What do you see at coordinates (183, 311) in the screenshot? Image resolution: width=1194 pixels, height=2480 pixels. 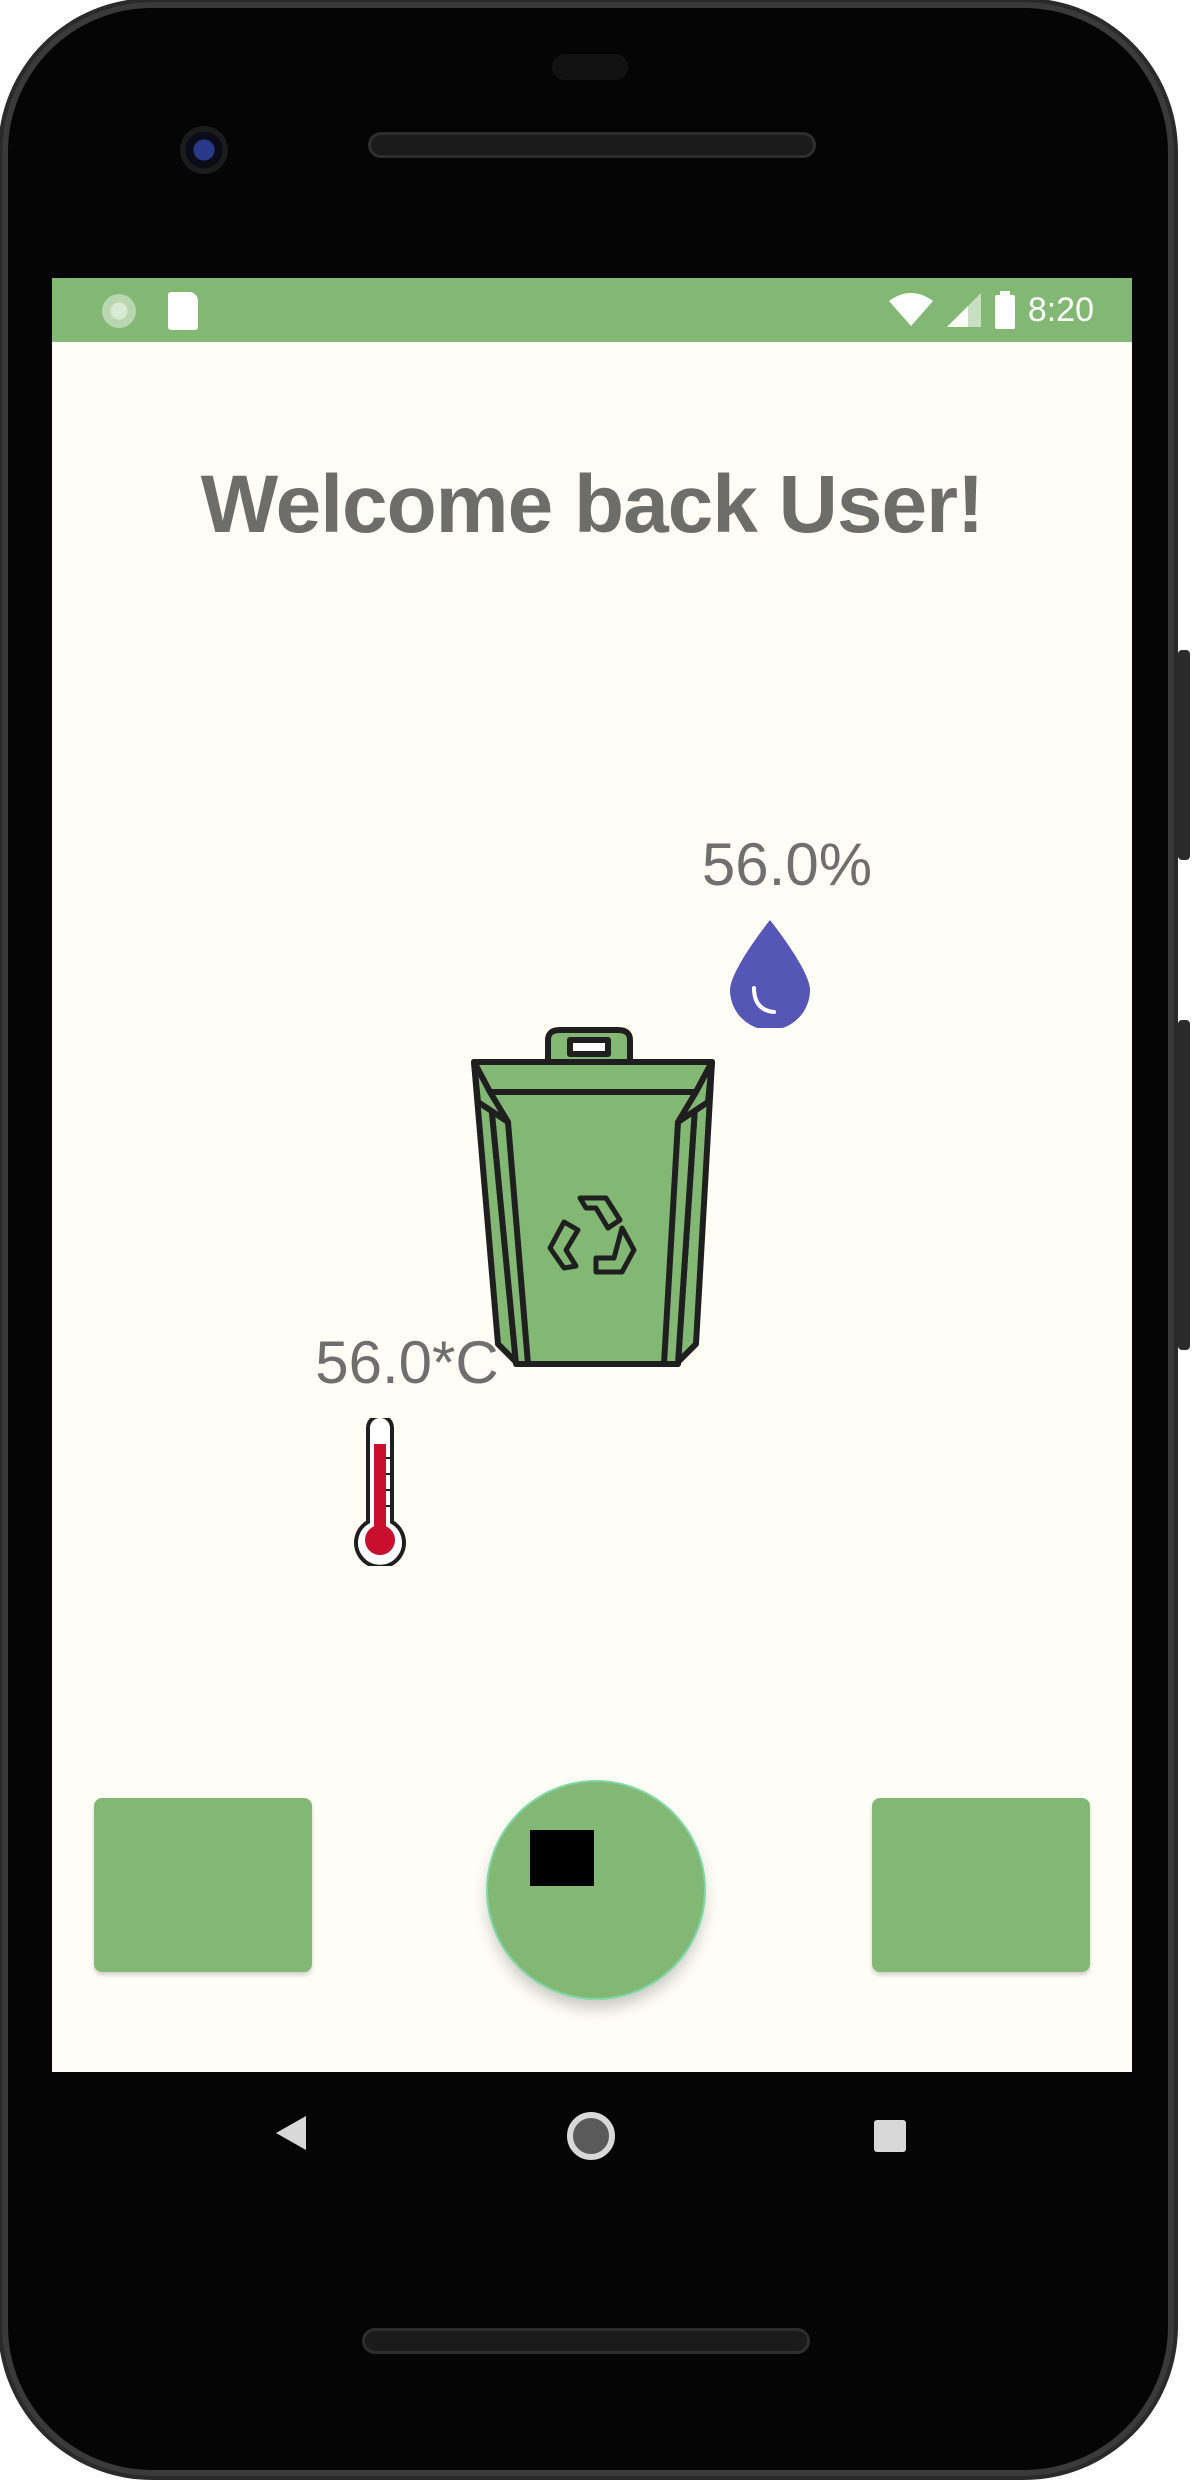 I see `sd-card-icon` at bounding box center [183, 311].